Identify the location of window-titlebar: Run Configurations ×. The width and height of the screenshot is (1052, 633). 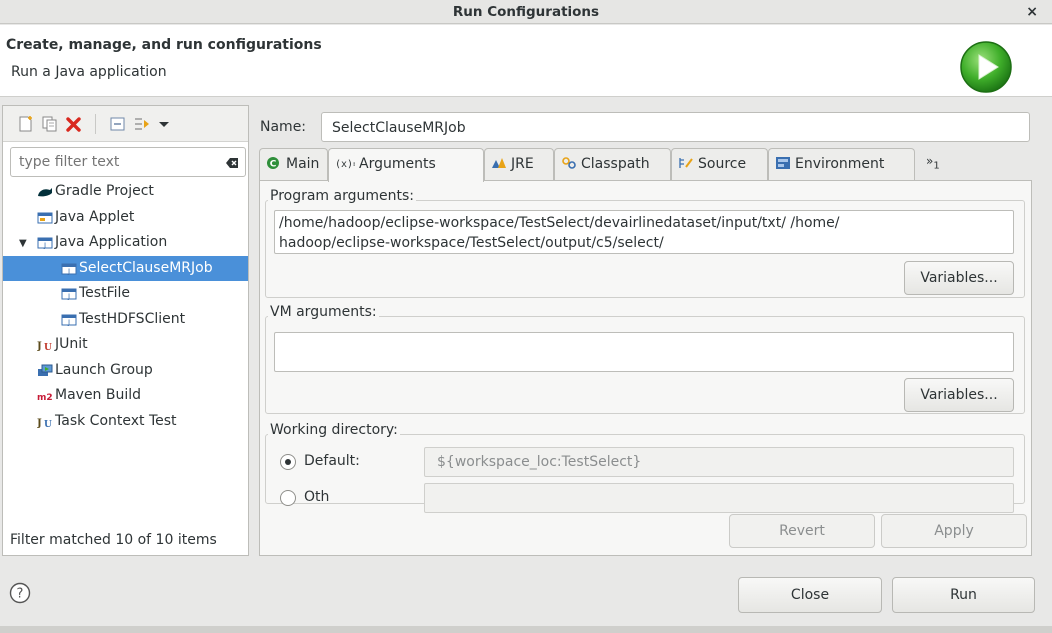
(526, 12).